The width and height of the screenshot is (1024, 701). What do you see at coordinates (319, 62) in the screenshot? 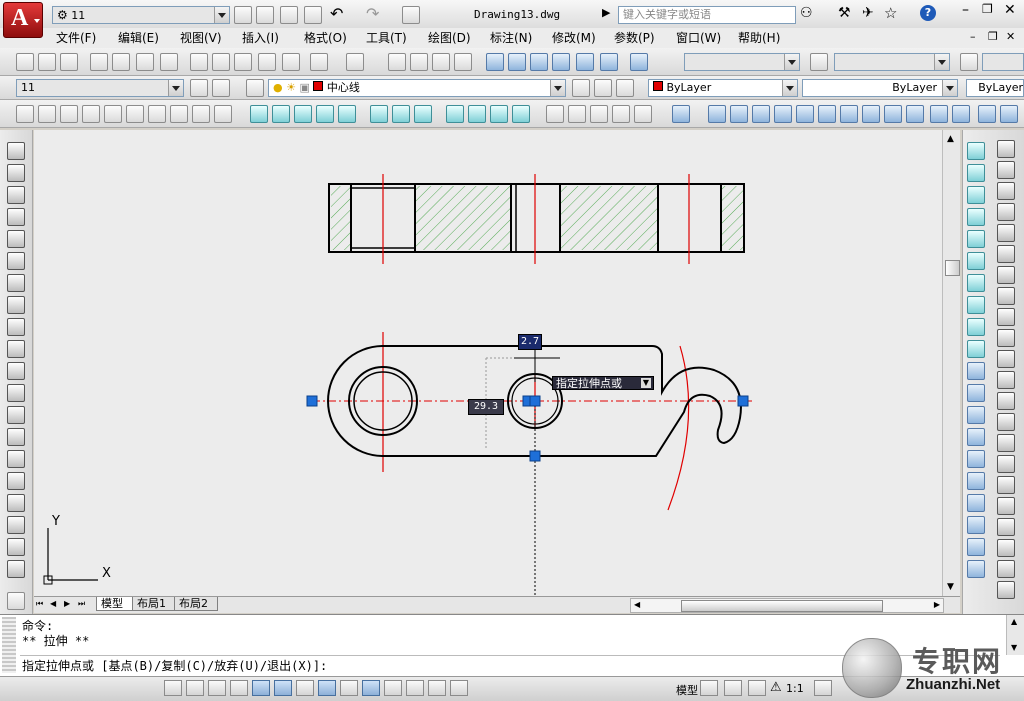
I see `undo-icon` at bounding box center [319, 62].